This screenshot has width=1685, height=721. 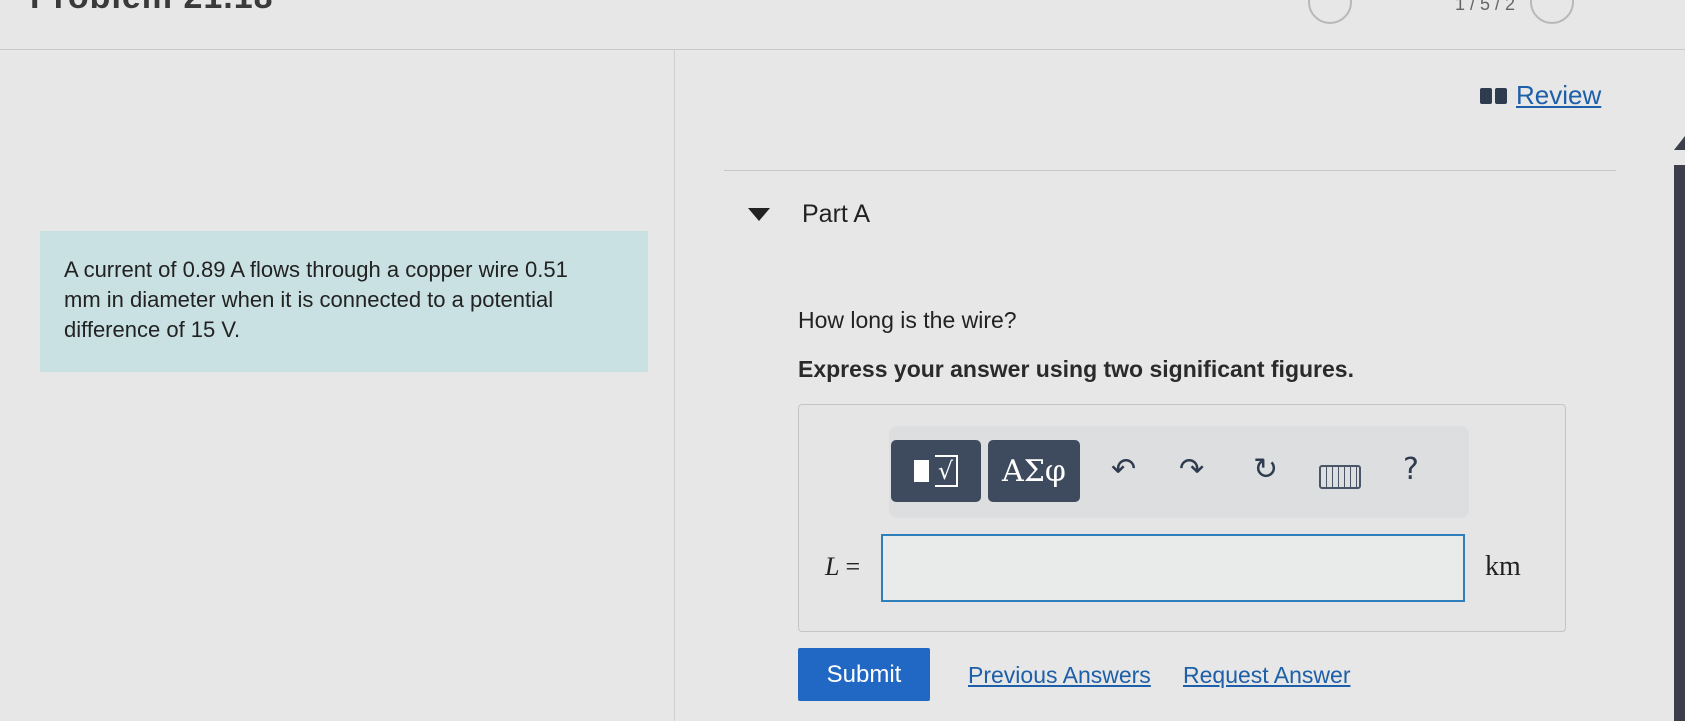 I want to click on collapse-triangle-icon, so click(x=759, y=214).